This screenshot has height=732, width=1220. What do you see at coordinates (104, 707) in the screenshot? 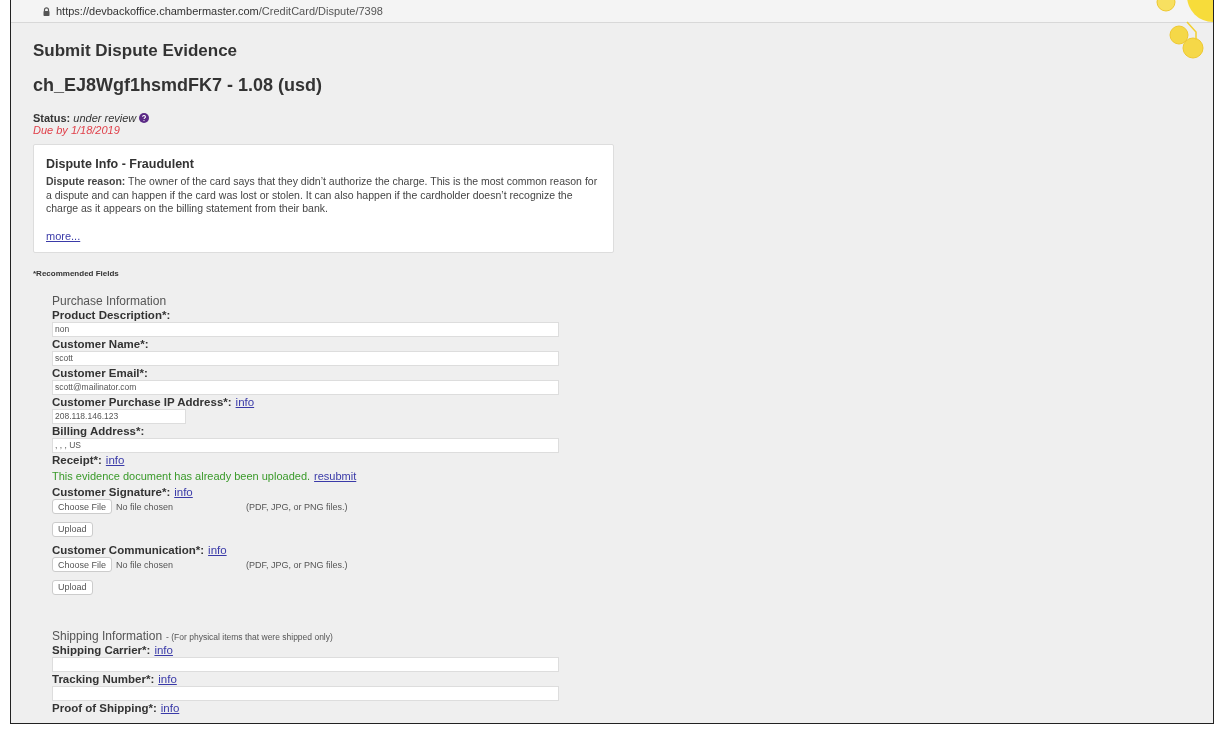
I see `field-label: Proof of Shipping*:` at bounding box center [104, 707].